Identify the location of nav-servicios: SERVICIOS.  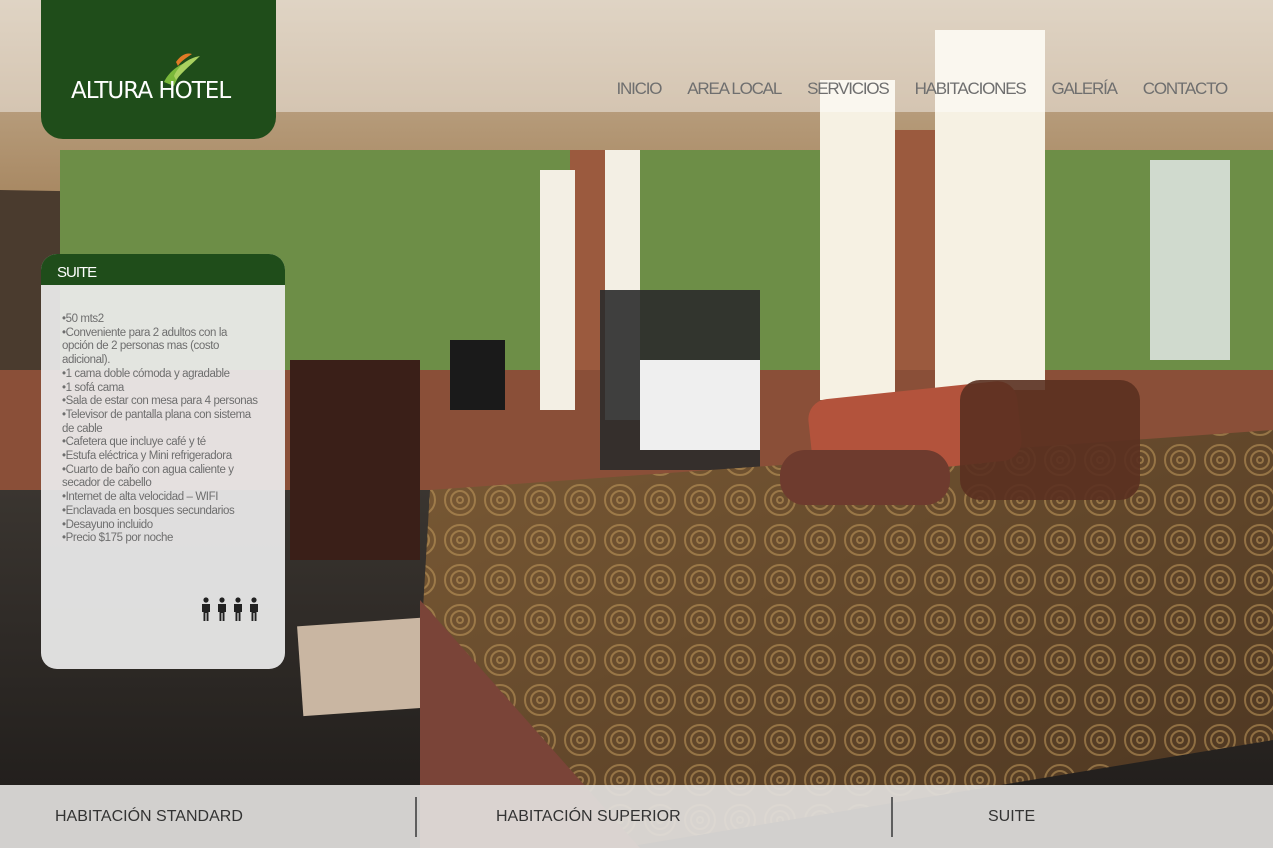
(848, 89).